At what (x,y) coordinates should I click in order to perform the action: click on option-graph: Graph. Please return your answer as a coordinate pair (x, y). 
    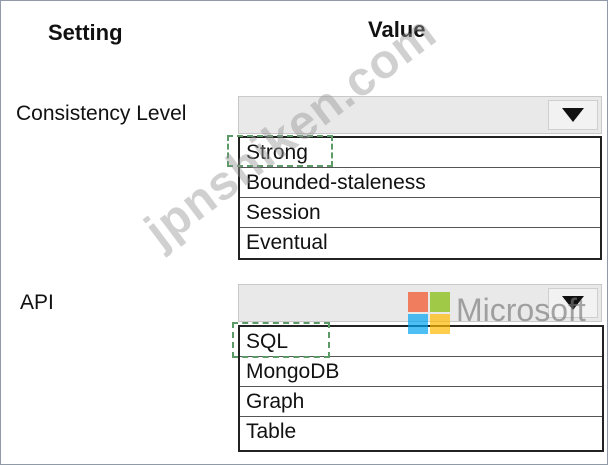
    Looking at the image, I should click on (421, 402).